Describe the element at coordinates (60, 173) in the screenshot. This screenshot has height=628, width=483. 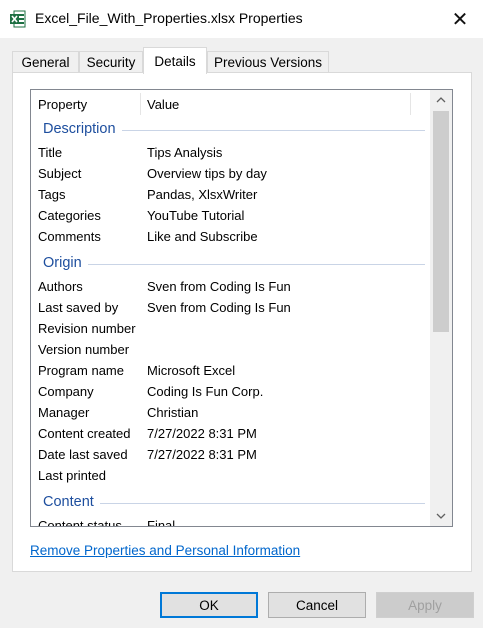
I see `property-name: Subject` at that location.